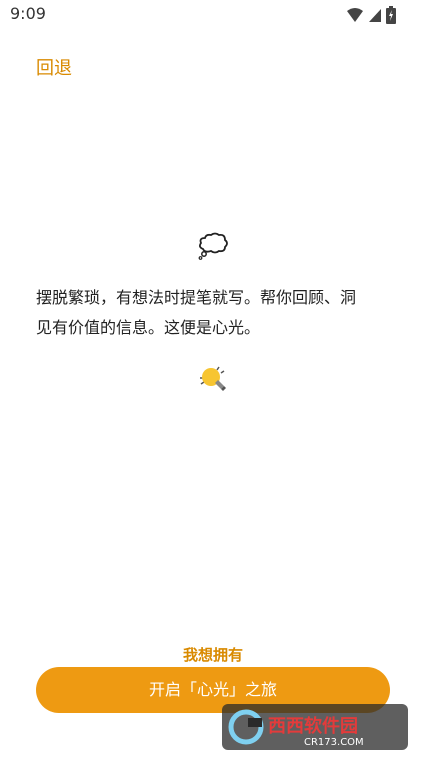 The width and height of the screenshot is (426, 757). I want to click on thought-bubble-icon, so click(213, 246).